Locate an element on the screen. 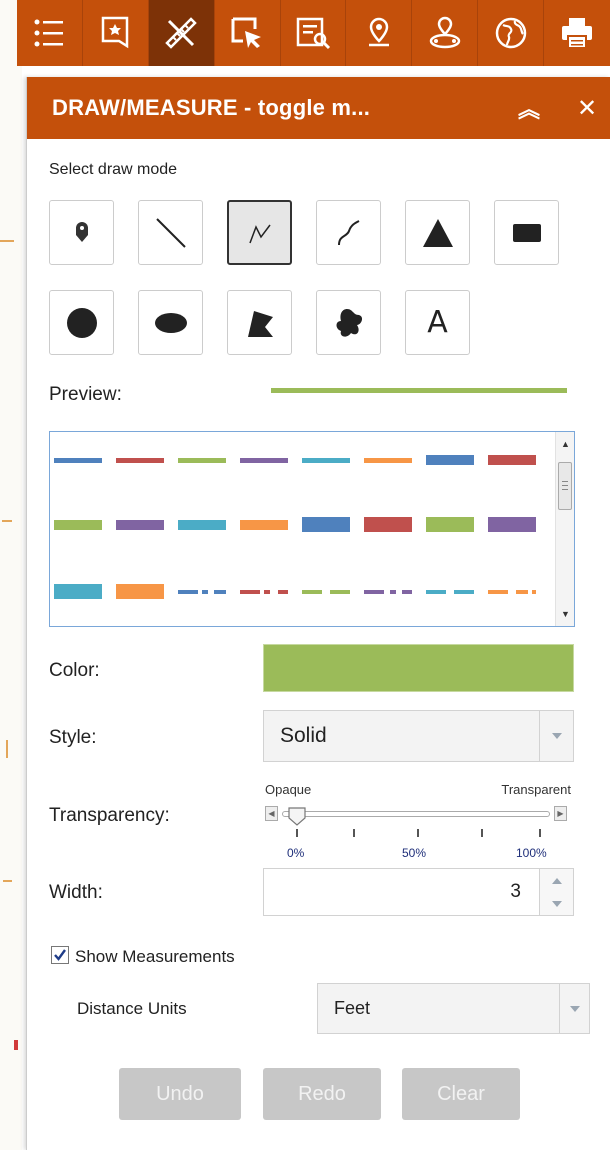 Image resolution: width=610 pixels, height=1150 pixels. spinner-buttons is located at coordinates (556, 892).